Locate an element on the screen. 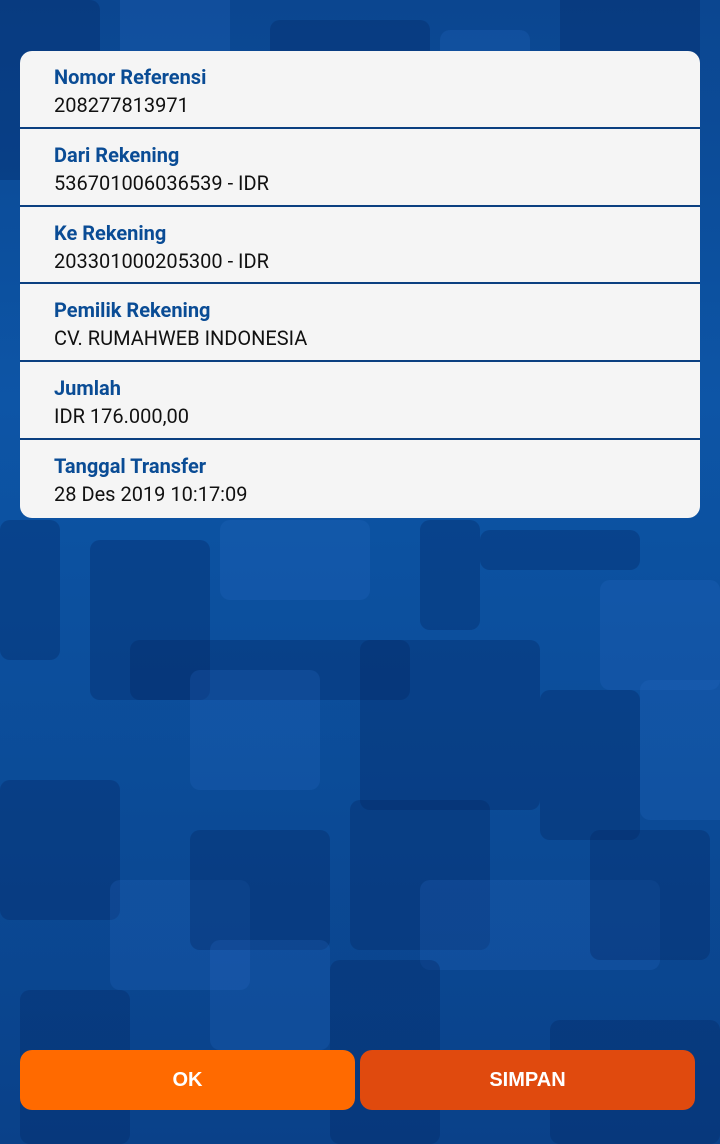 The image size is (720, 1144). reference-number-value: 208277813971 is located at coordinates (121, 105).